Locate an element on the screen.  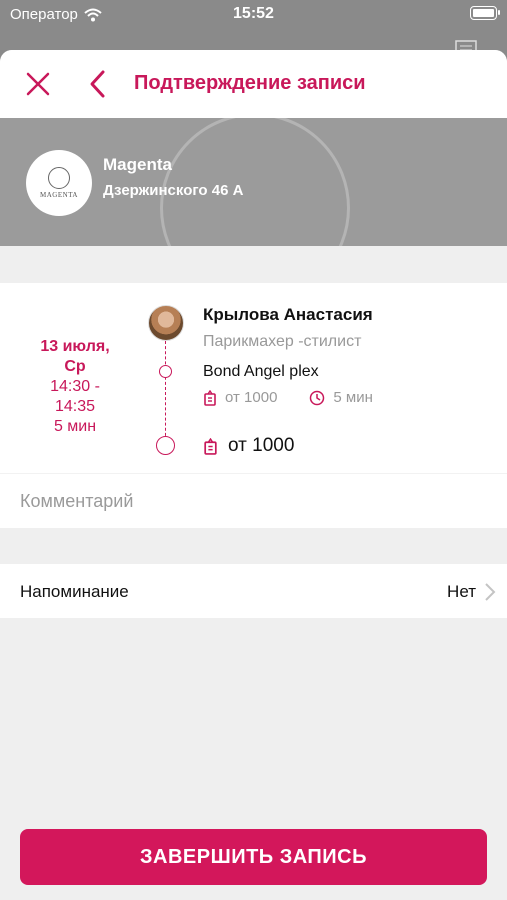
reminder-label: Напоминание is located at coordinates (74, 591).